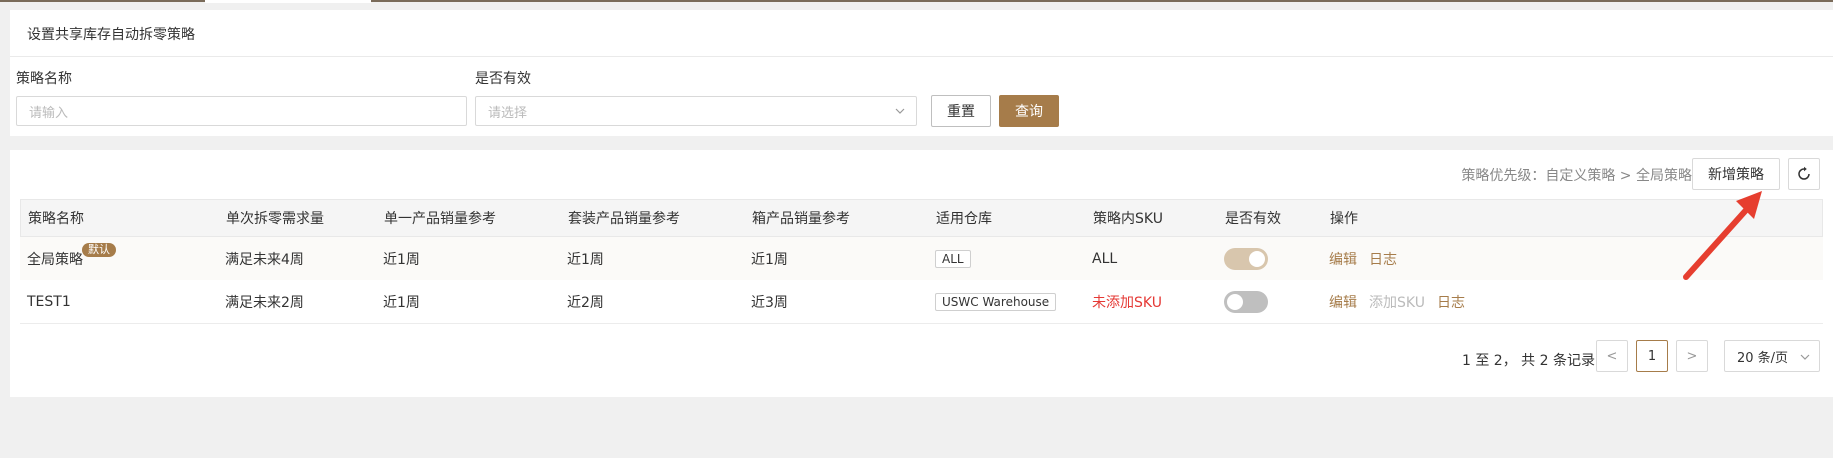 The width and height of the screenshot is (1833, 458). I want to click on col-warehouse: 适用仓库, so click(964, 219).